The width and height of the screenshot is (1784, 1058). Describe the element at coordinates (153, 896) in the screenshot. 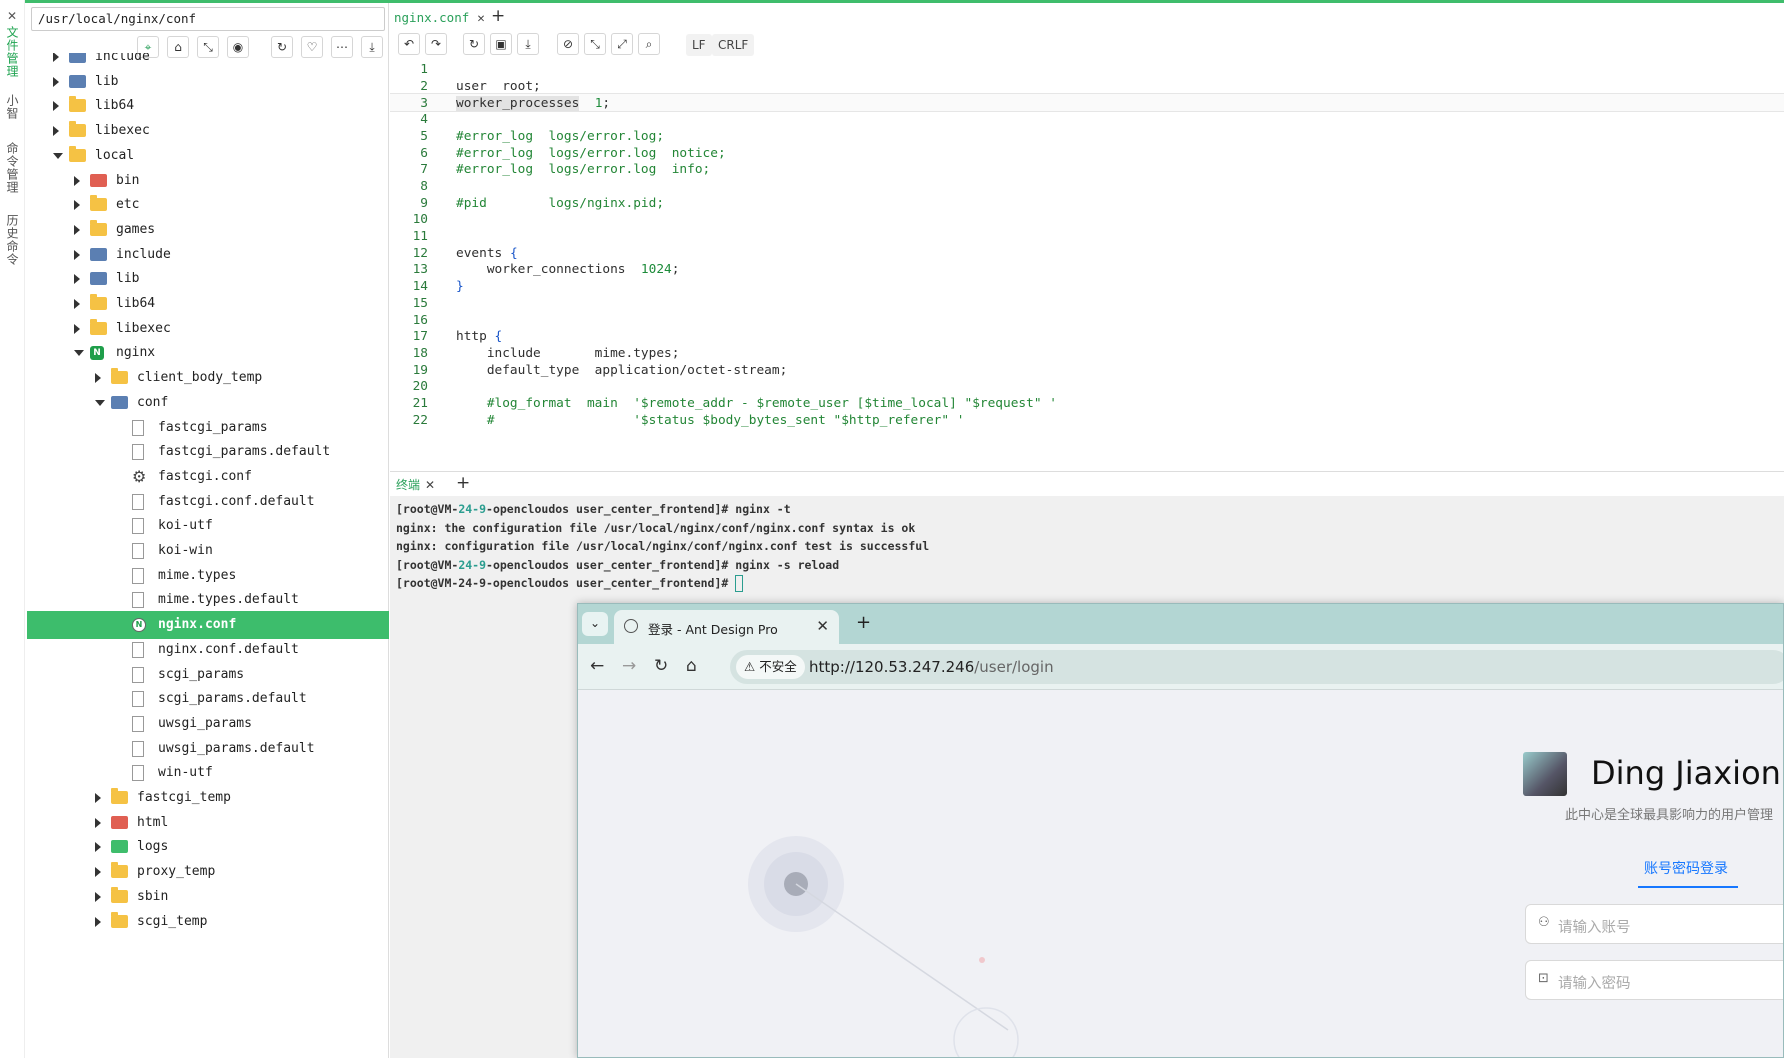

I see `tree-item-label: sbin` at that location.